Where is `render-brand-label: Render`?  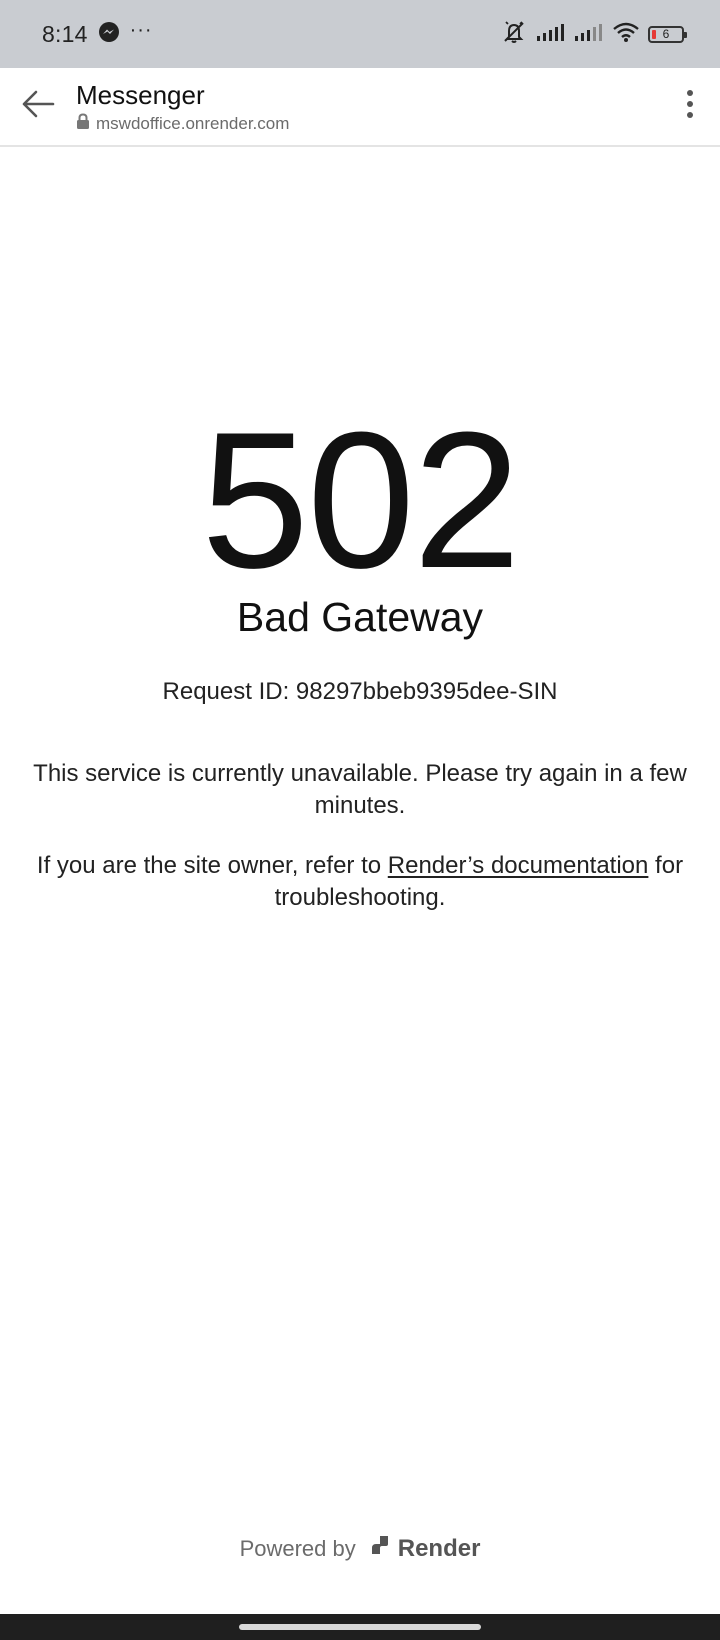 render-brand-label: Render is located at coordinates (439, 1548).